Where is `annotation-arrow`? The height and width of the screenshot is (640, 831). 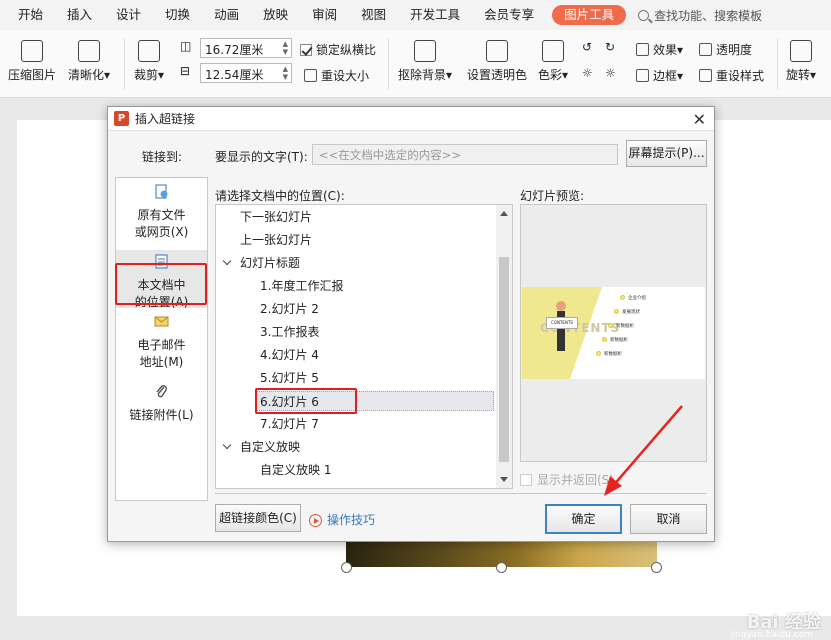 annotation-arrow is located at coordinates (643, 450).